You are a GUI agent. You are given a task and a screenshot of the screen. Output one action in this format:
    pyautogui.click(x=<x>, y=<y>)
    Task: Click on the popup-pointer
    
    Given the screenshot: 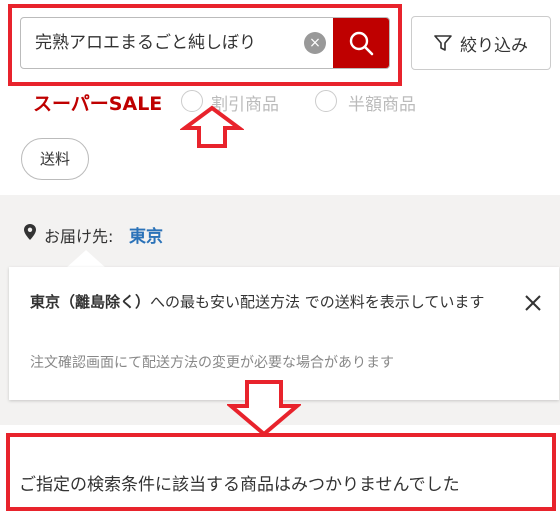 What is the action you would take?
    pyautogui.click(x=86, y=259)
    